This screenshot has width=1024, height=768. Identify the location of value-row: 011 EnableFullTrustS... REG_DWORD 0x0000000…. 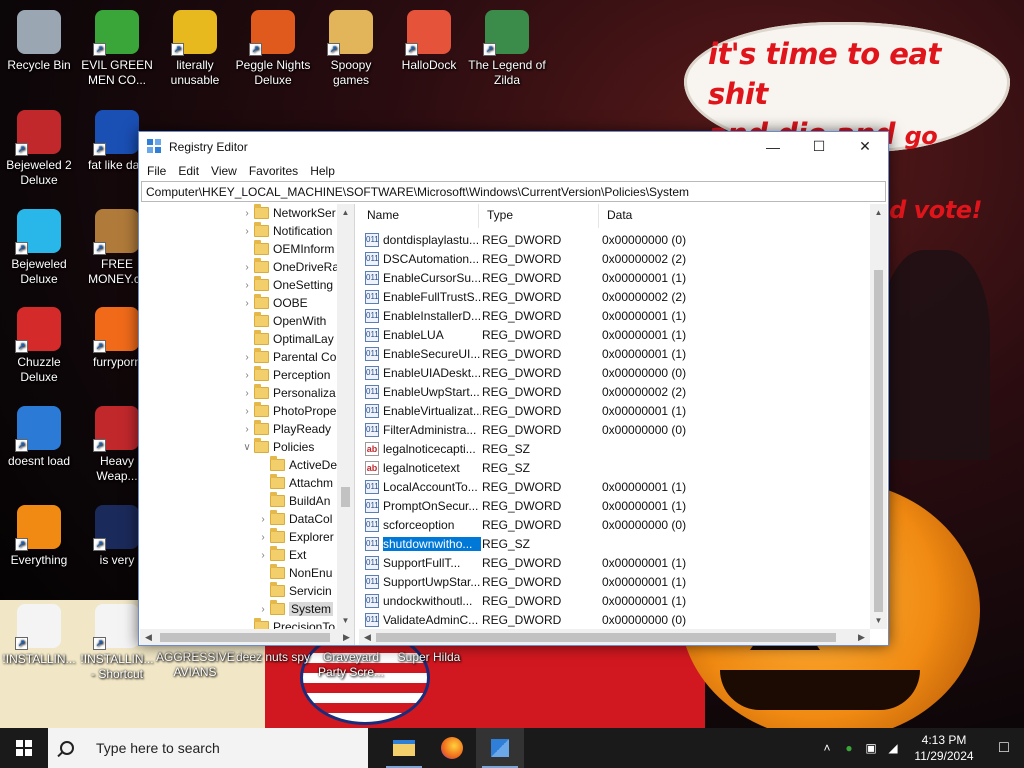
(525, 296).